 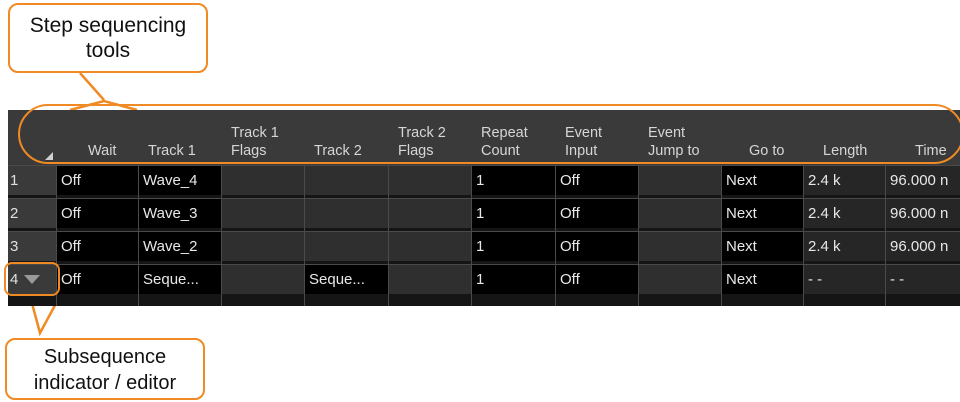 I want to click on row-number: 3, so click(x=32, y=246).